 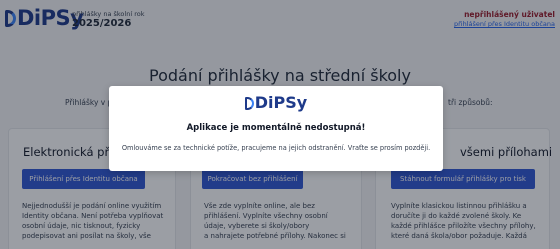 I want to click on modal-logo: DiPSy, so click(x=276, y=103).